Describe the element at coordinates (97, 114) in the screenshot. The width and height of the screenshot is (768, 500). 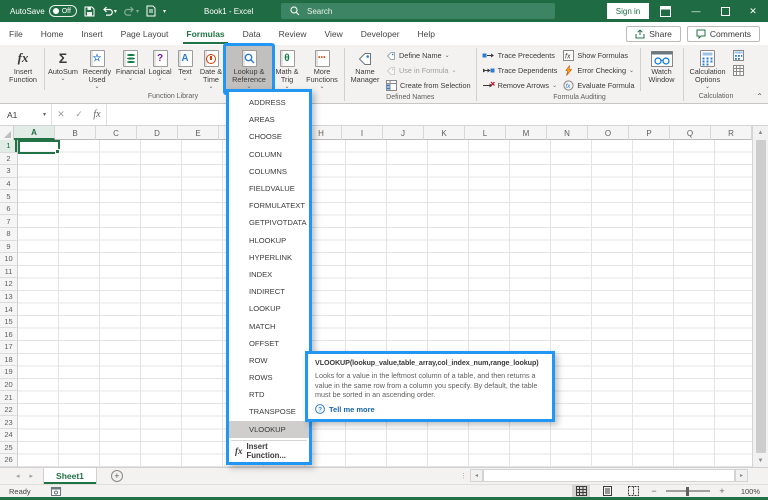
I see `insert-function-fx-button: fx` at that location.